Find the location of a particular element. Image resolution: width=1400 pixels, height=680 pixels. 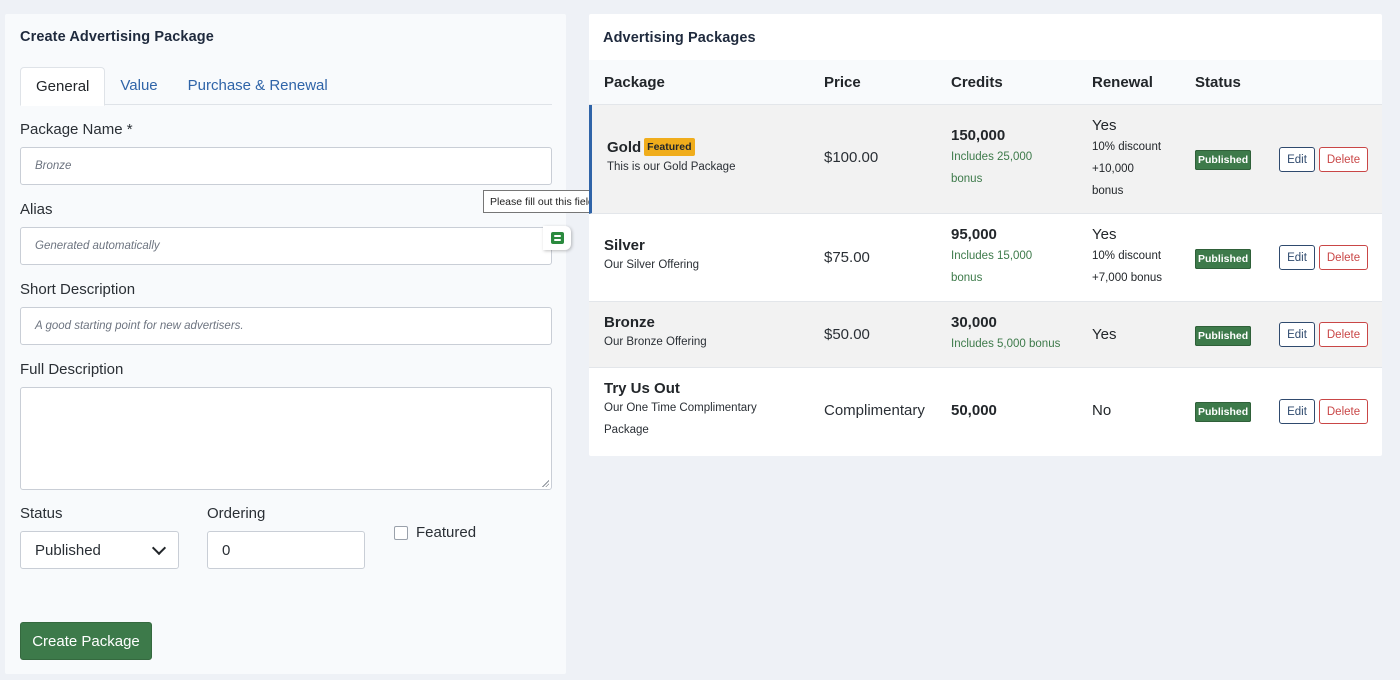

ordering-group: Ordering 0 is located at coordinates (300, 537).